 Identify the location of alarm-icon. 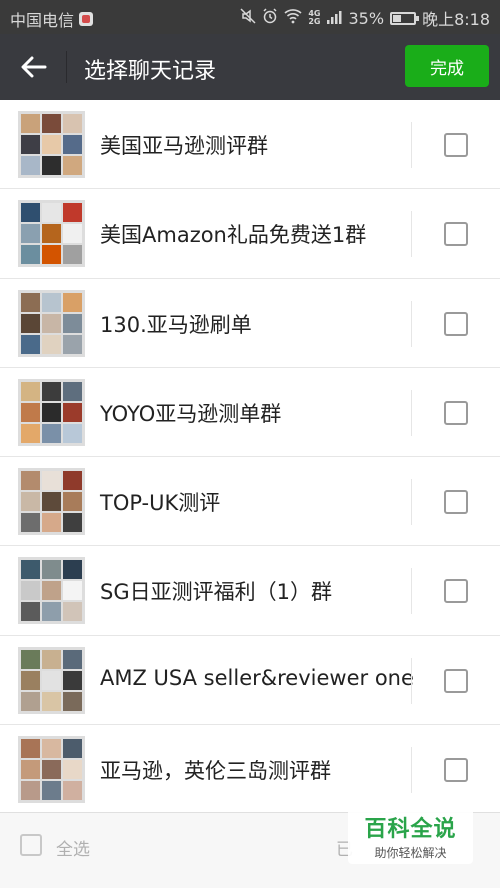
(270, 18).